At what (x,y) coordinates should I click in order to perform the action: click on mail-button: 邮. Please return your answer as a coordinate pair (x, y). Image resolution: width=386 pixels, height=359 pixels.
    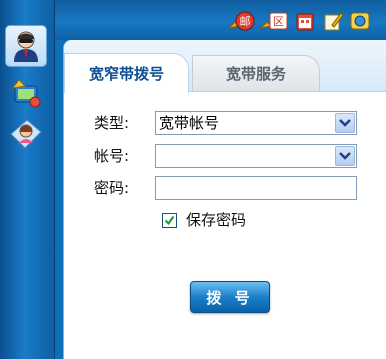
    Looking at the image, I should click on (241, 21).